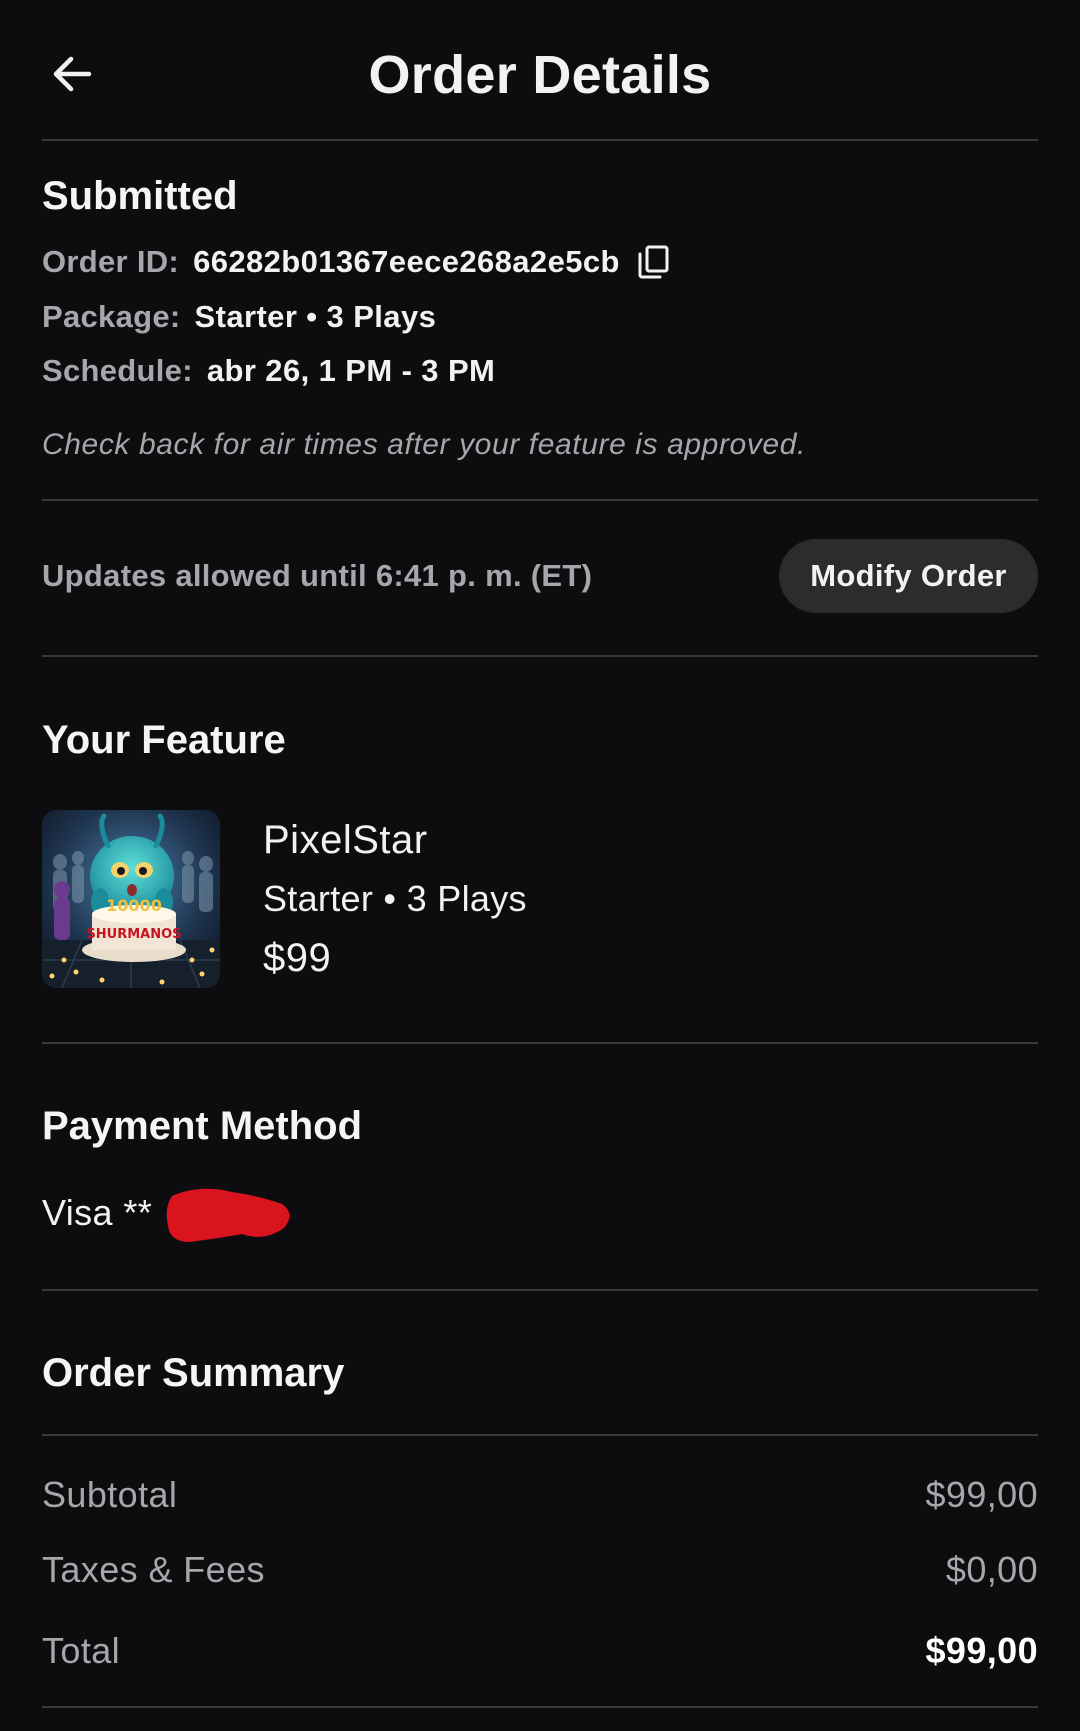 This screenshot has width=1080, height=1731. What do you see at coordinates (202, 1126) in the screenshot?
I see `payment-method-heading: Payment Method` at bounding box center [202, 1126].